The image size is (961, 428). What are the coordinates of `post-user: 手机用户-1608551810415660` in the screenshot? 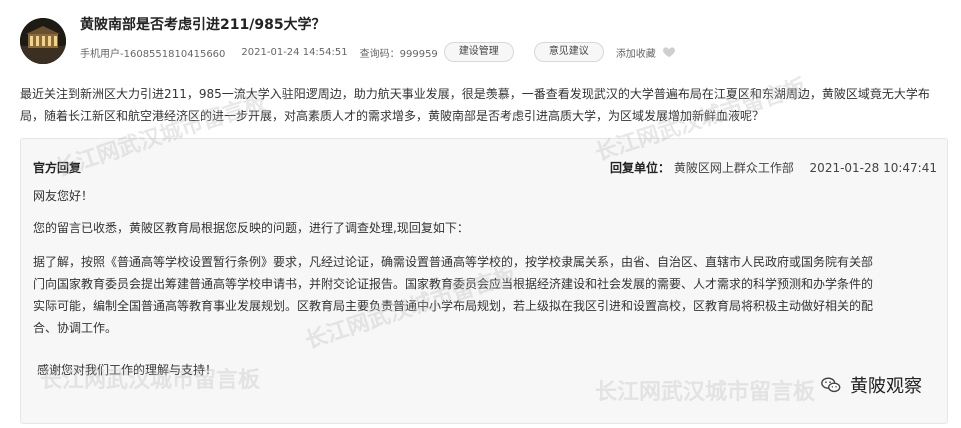 It's located at (153, 54).